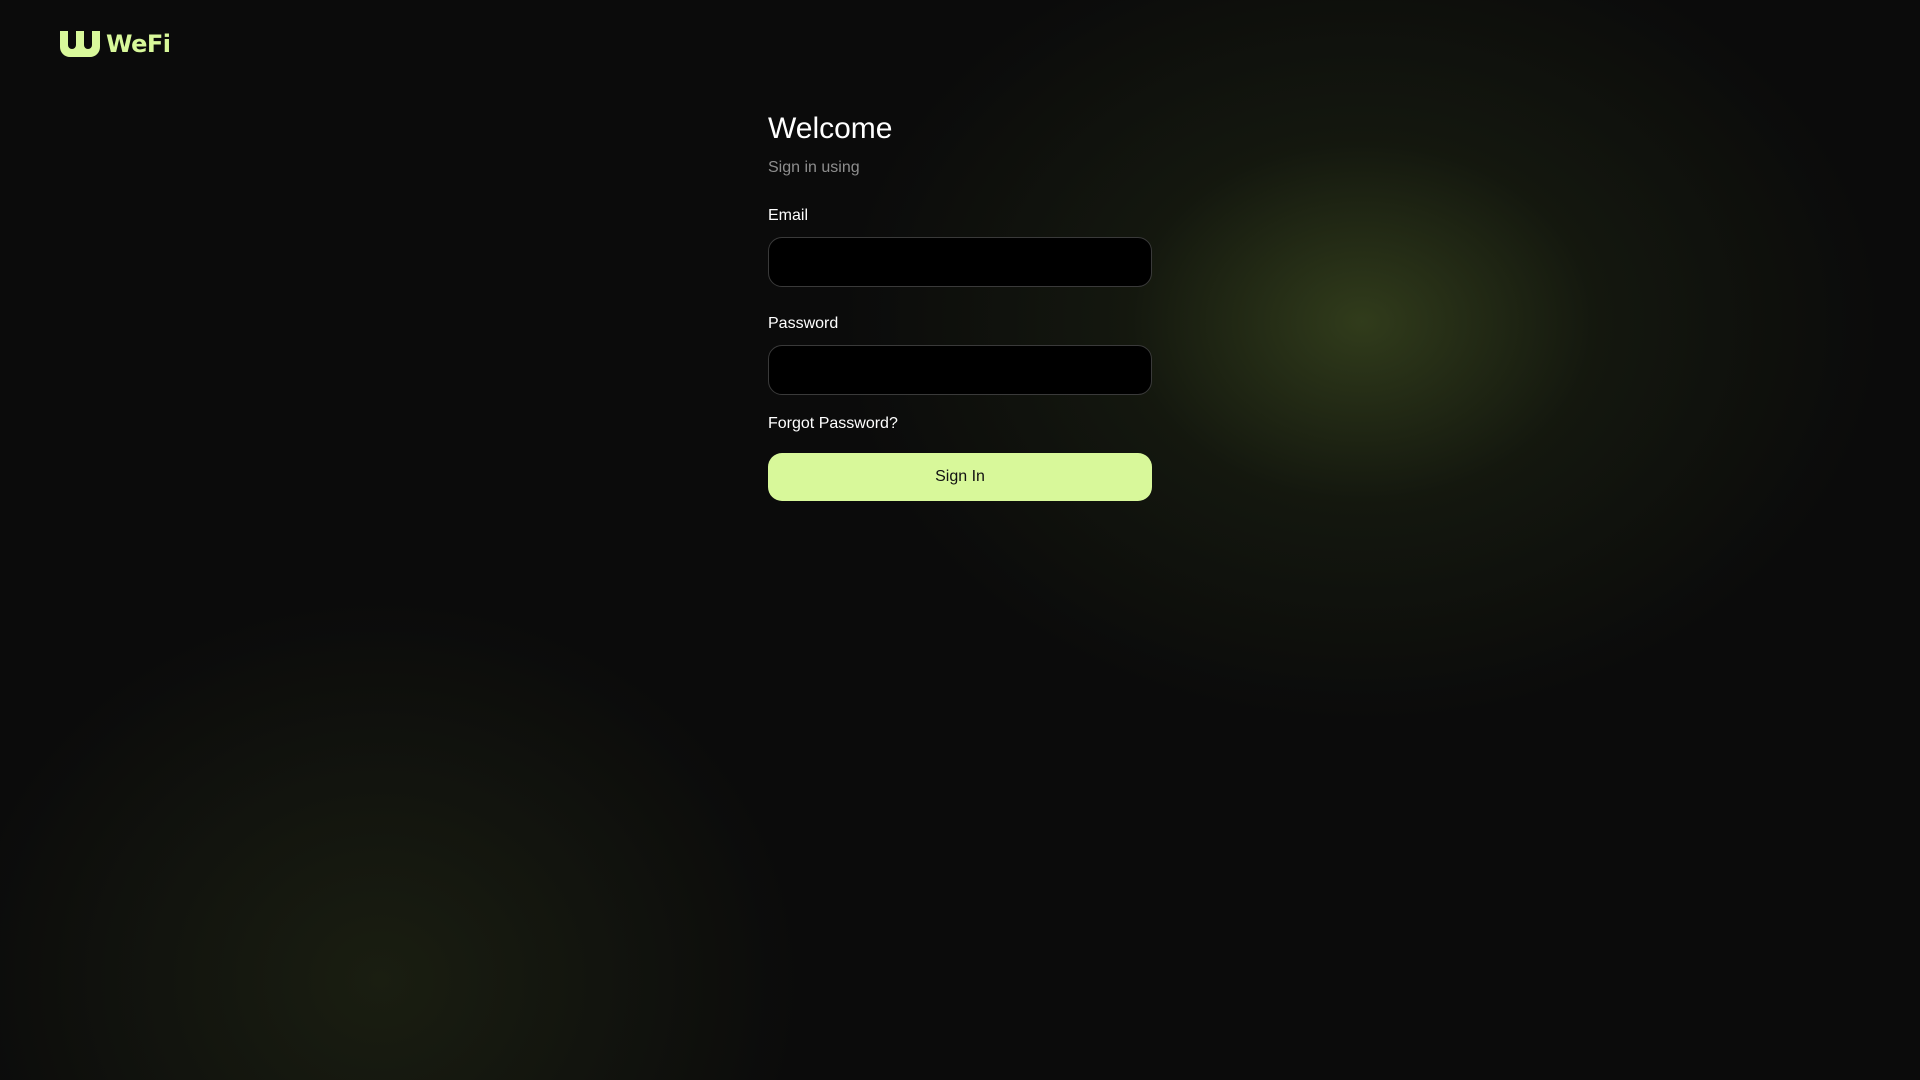 This screenshot has width=1920, height=1080. I want to click on page-subtitle: Sign in using, so click(814, 167).